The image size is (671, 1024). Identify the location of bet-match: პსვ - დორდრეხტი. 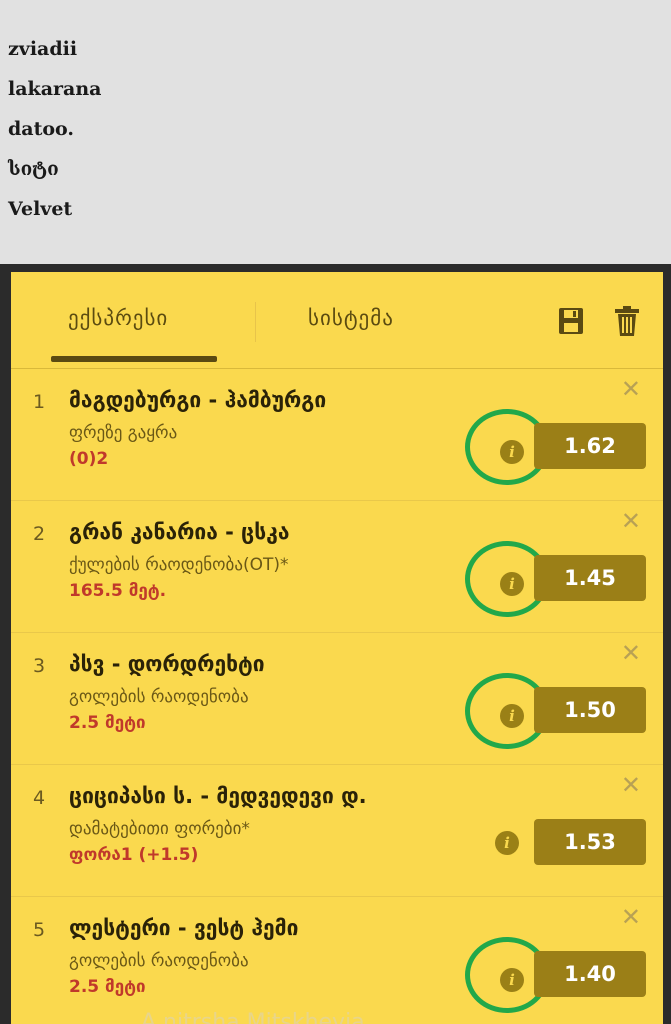
(167, 664).